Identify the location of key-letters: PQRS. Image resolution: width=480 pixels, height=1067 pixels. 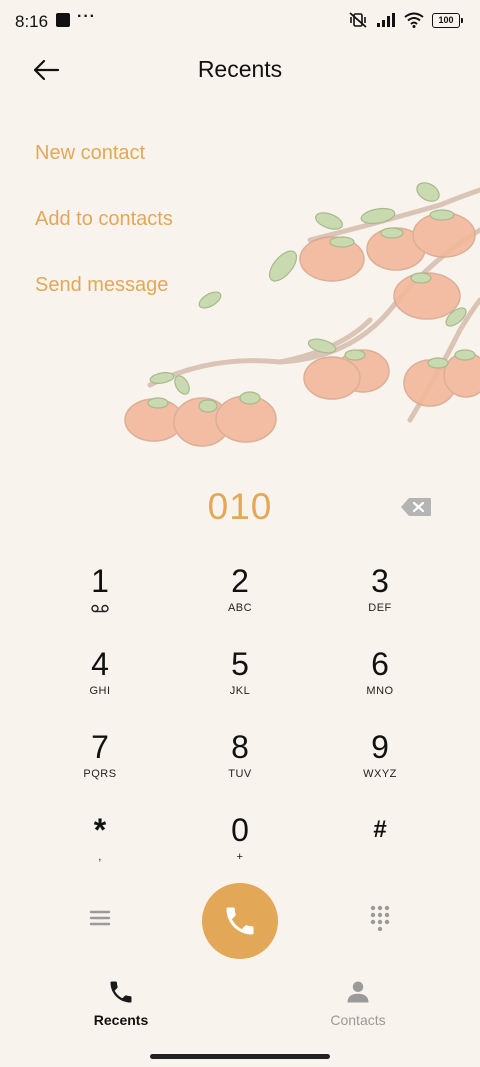
(100, 774).